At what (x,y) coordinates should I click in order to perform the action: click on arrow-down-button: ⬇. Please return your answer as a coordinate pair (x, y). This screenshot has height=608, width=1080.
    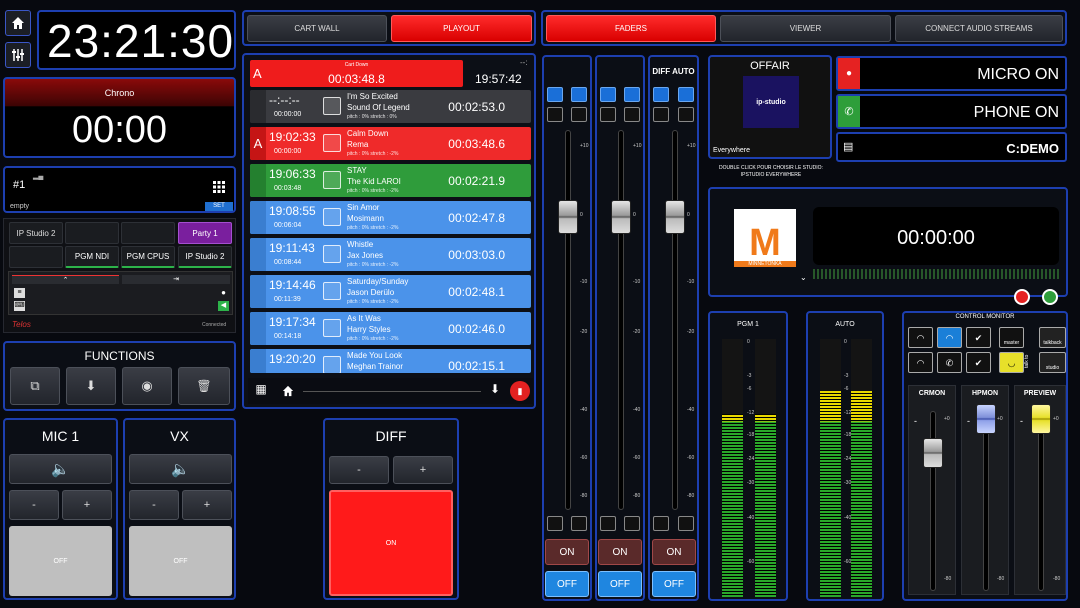
    Looking at the image, I should click on (495, 391).